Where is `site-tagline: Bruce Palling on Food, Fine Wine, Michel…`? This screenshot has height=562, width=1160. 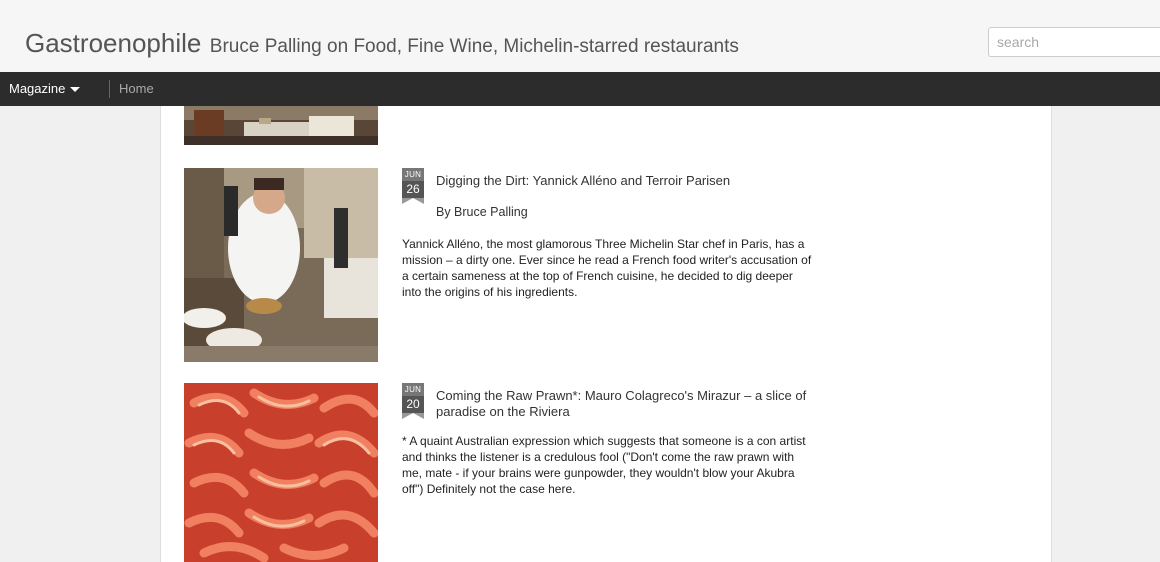
site-tagline: Bruce Palling on Food, Fine Wine, Michel… is located at coordinates (474, 46).